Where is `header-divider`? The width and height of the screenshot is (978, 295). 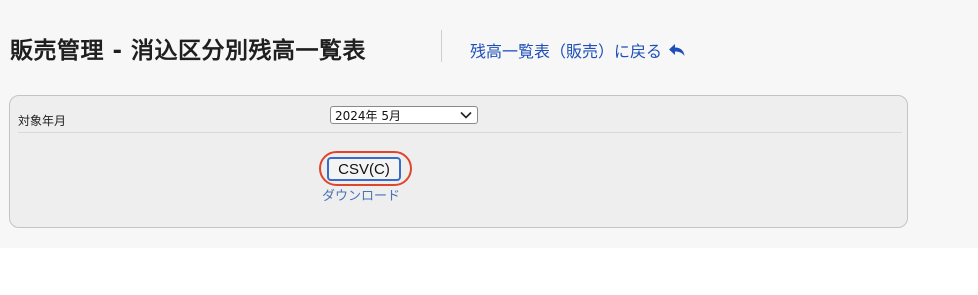 header-divider is located at coordinates (441, 46).